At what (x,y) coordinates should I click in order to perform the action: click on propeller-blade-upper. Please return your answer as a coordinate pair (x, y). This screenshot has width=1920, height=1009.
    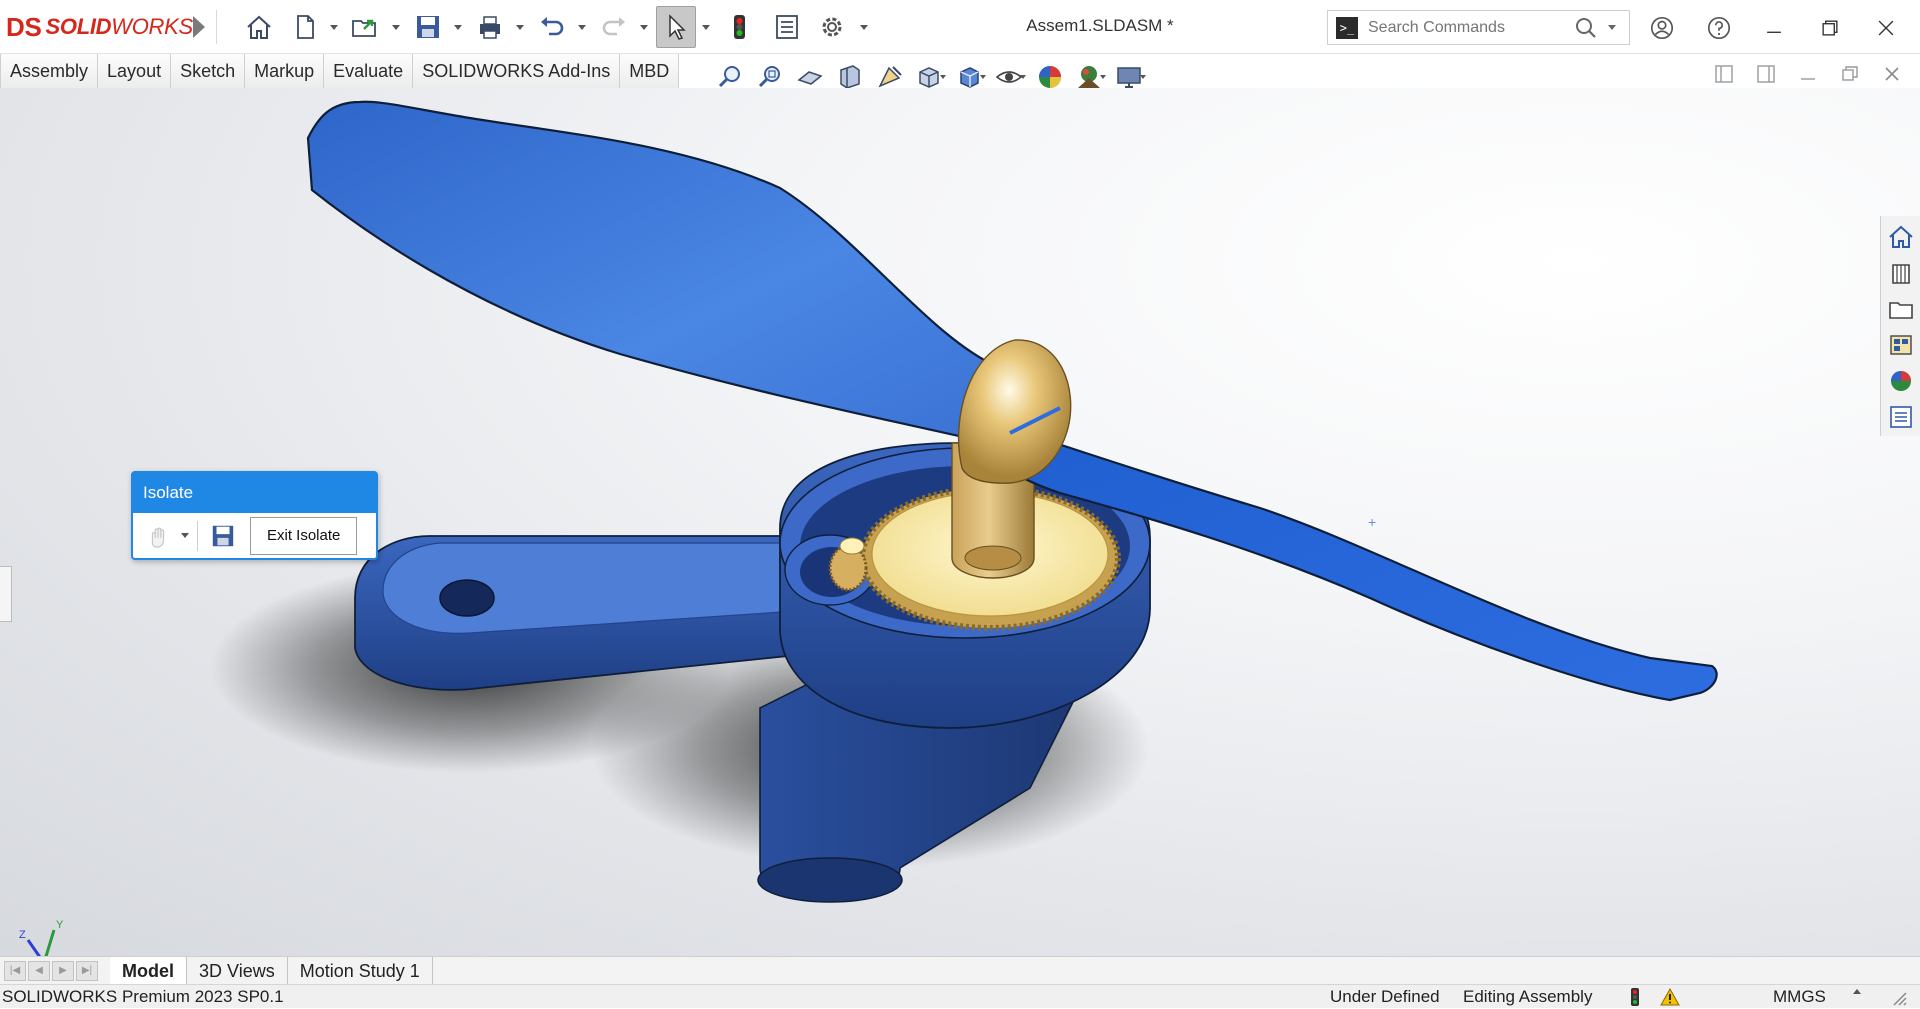
    Looking at the image, I should click on (654, 272).